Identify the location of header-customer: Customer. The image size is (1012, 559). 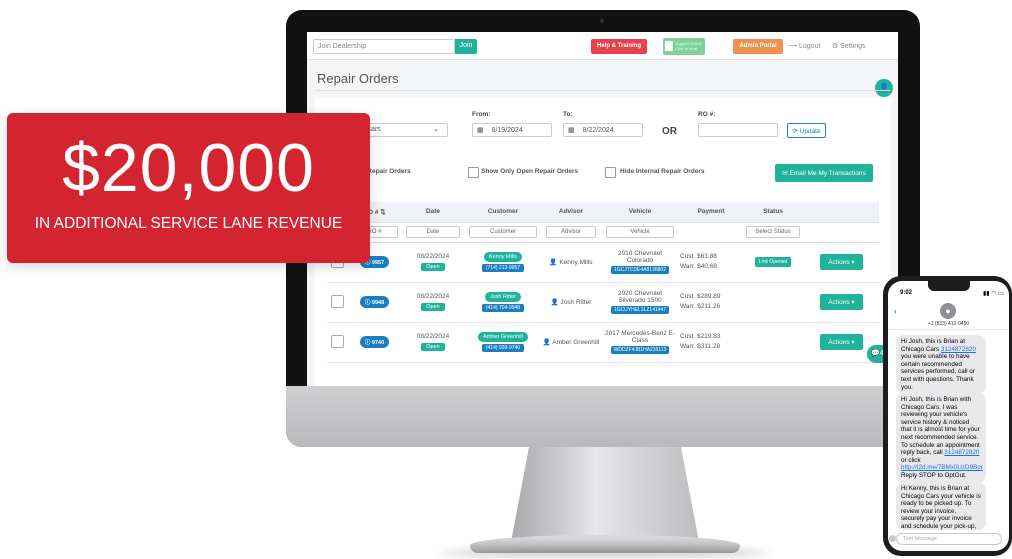
(503, 212).